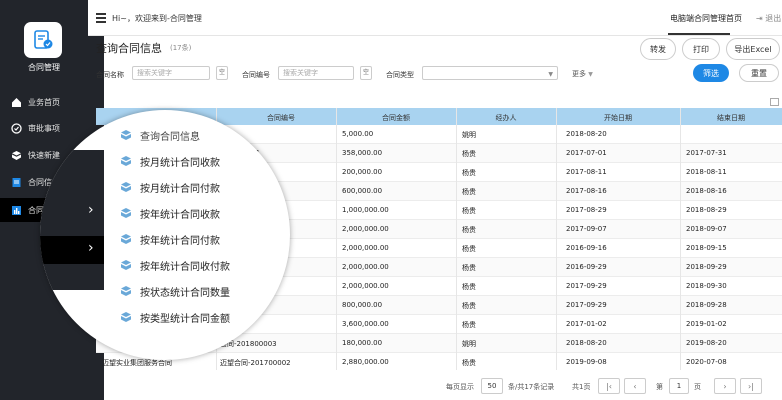 This screenshot has height=400, width=782. What do you see at coordinates (581, 387) in the screenshot?
I see `total-pages: 共1页` at bounding box center [581, 387].